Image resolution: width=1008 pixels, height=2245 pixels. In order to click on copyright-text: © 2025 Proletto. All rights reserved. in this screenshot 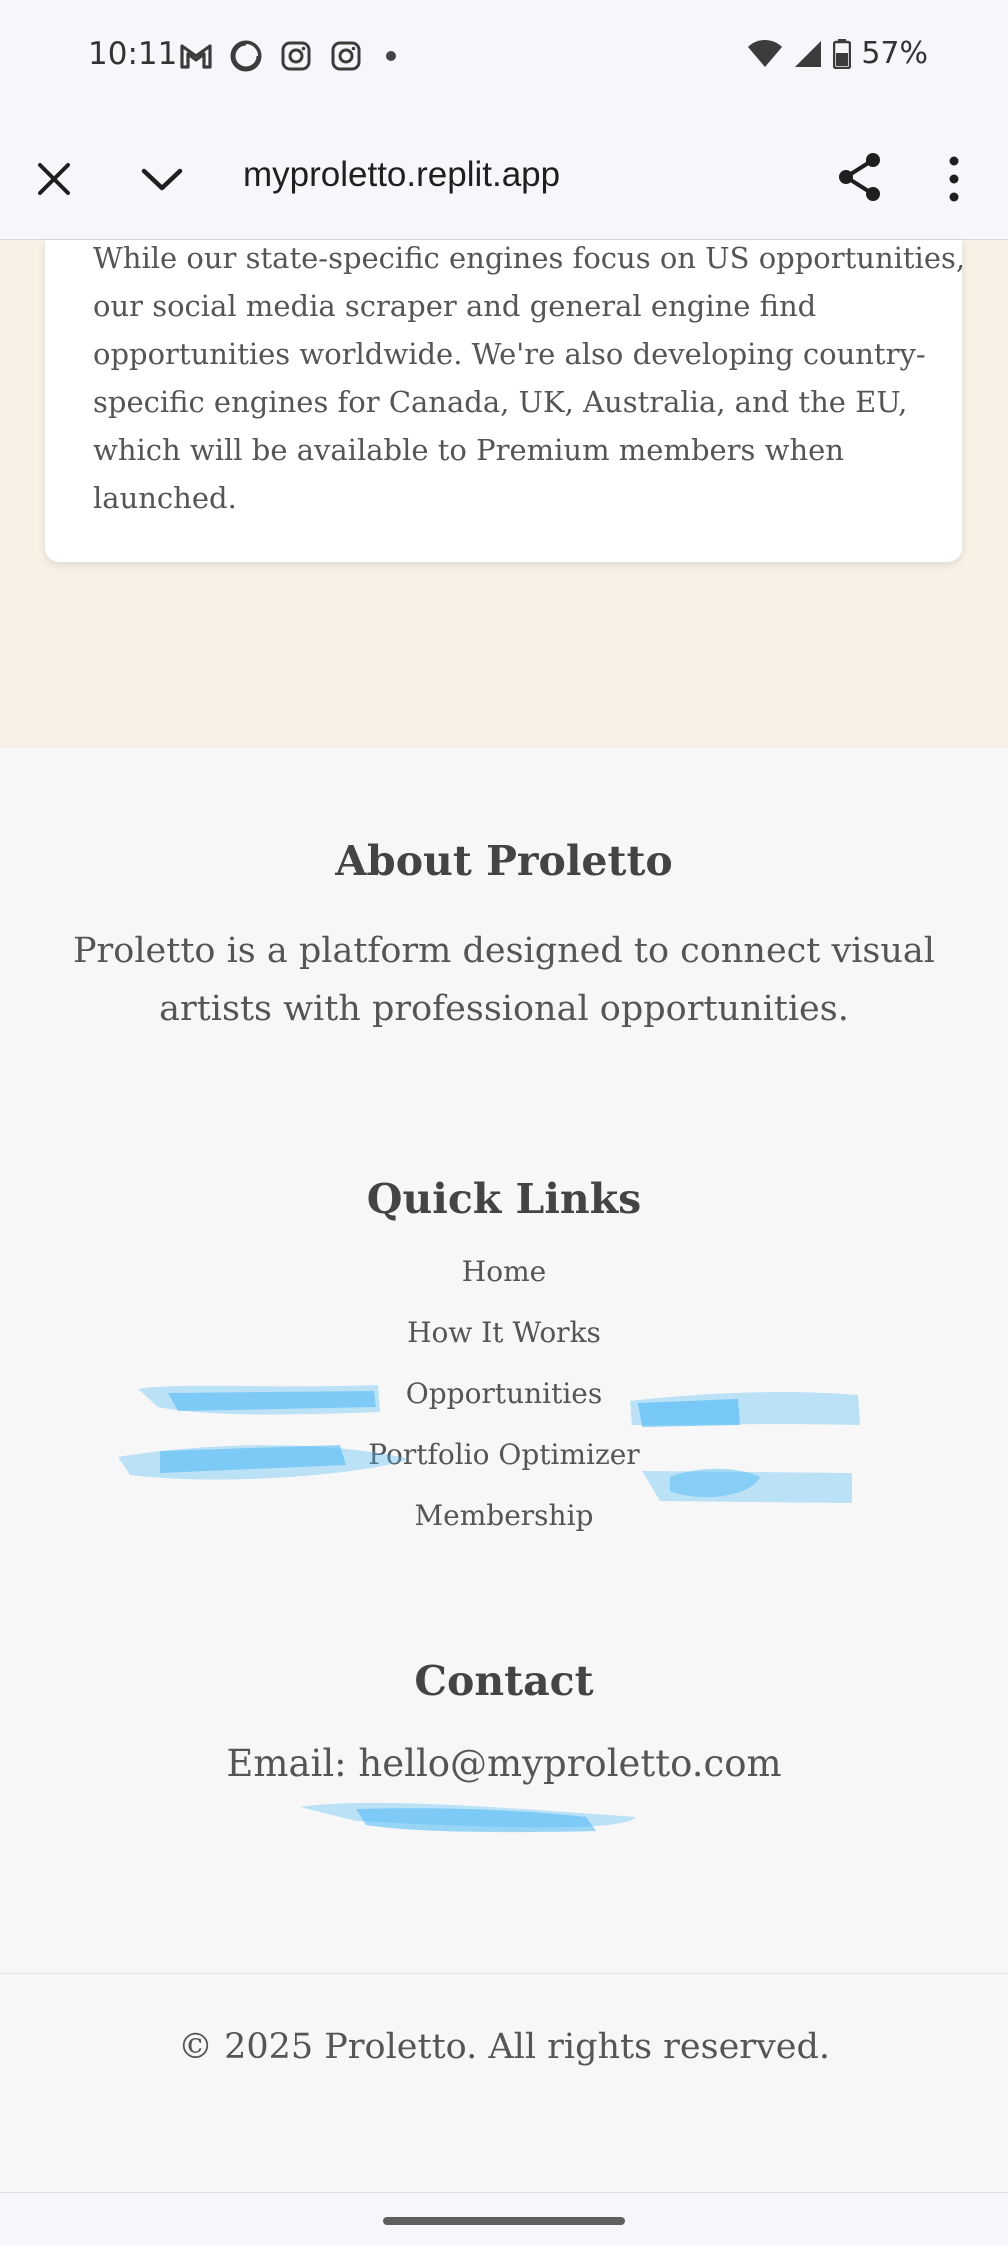, I will do `click(504, 2047)`.